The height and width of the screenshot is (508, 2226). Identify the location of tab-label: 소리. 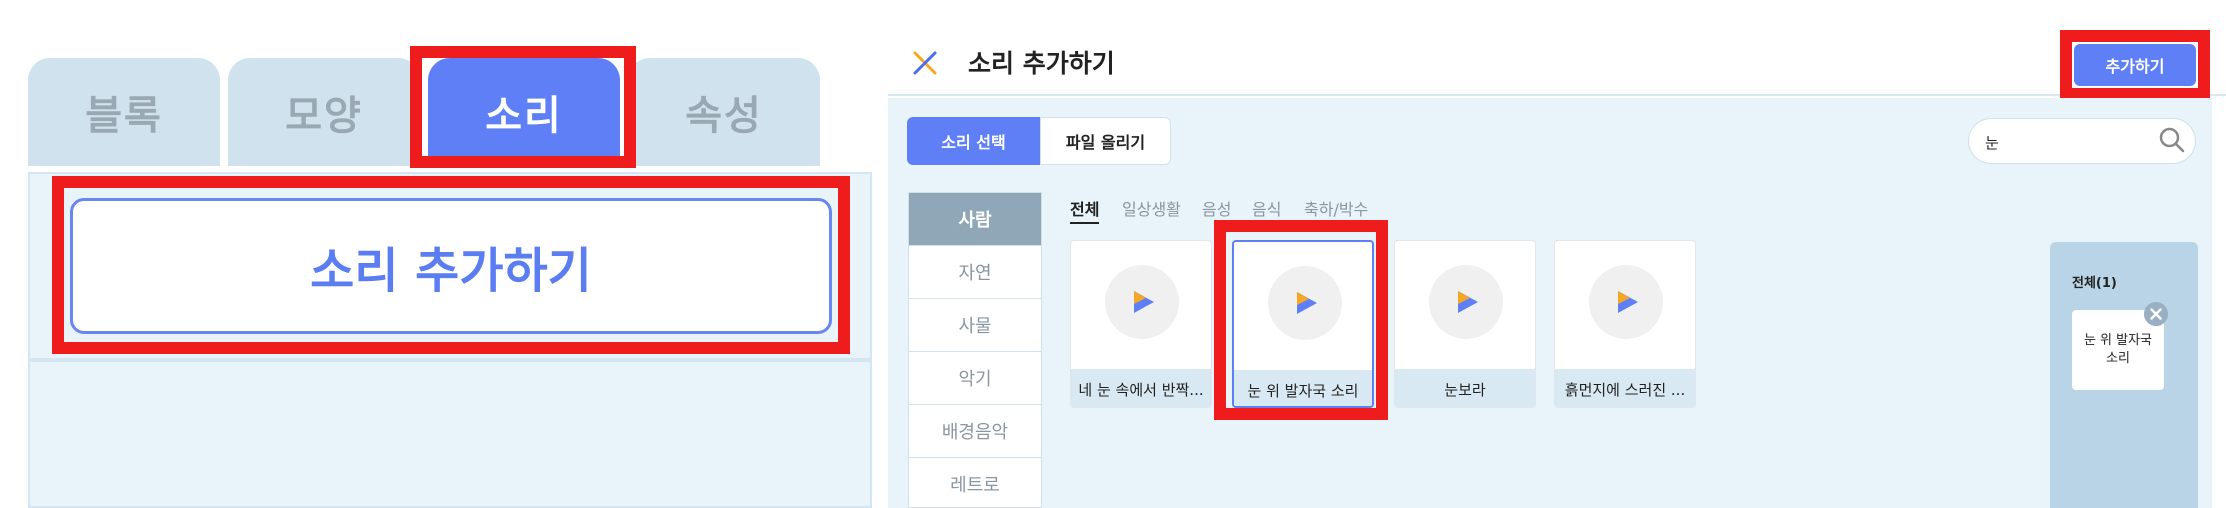
(524, 116).